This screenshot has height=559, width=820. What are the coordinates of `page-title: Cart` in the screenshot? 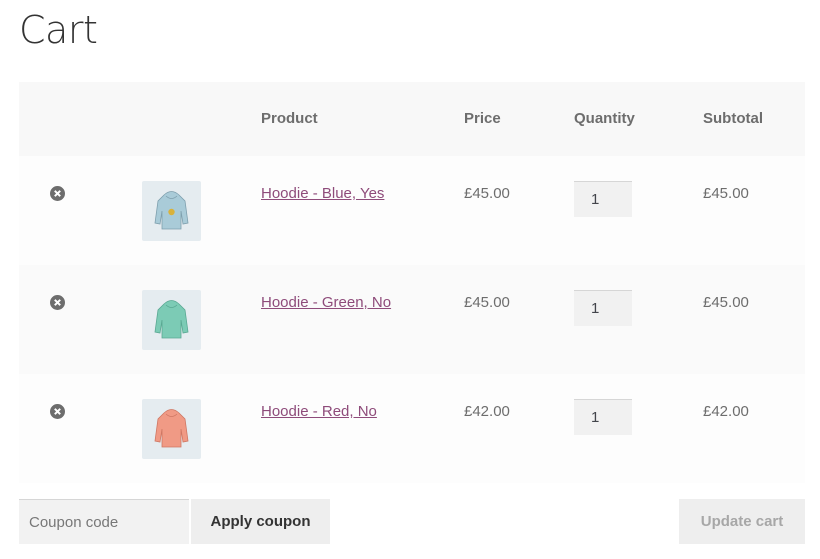 It's located at (58, 30).